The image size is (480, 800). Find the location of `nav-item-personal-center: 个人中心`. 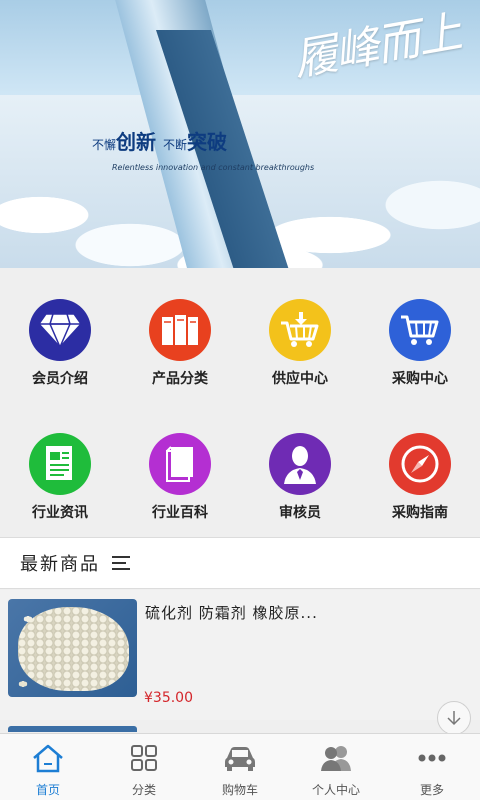

nav-item-personal-center: 个人中心 is located at coordinates (336, 767).